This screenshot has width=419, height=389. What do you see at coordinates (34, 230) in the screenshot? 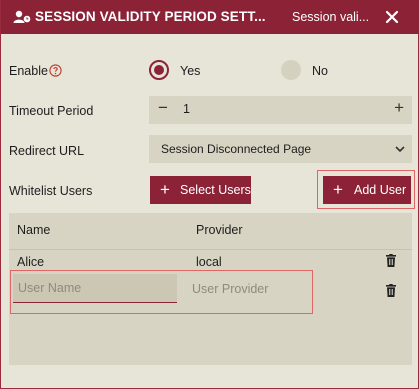
I see `column-header-name: Name` at bounding box center [34, 230].